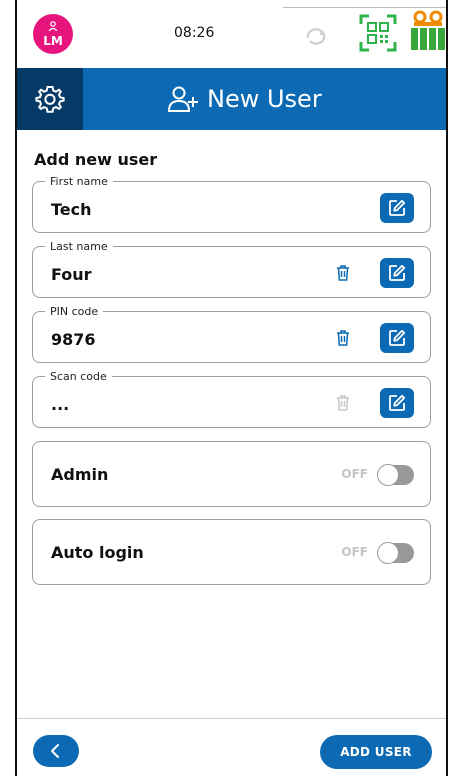 The height and width of the screenshot is (776, 460). I want to click on sync-icon, so click(316, 36).